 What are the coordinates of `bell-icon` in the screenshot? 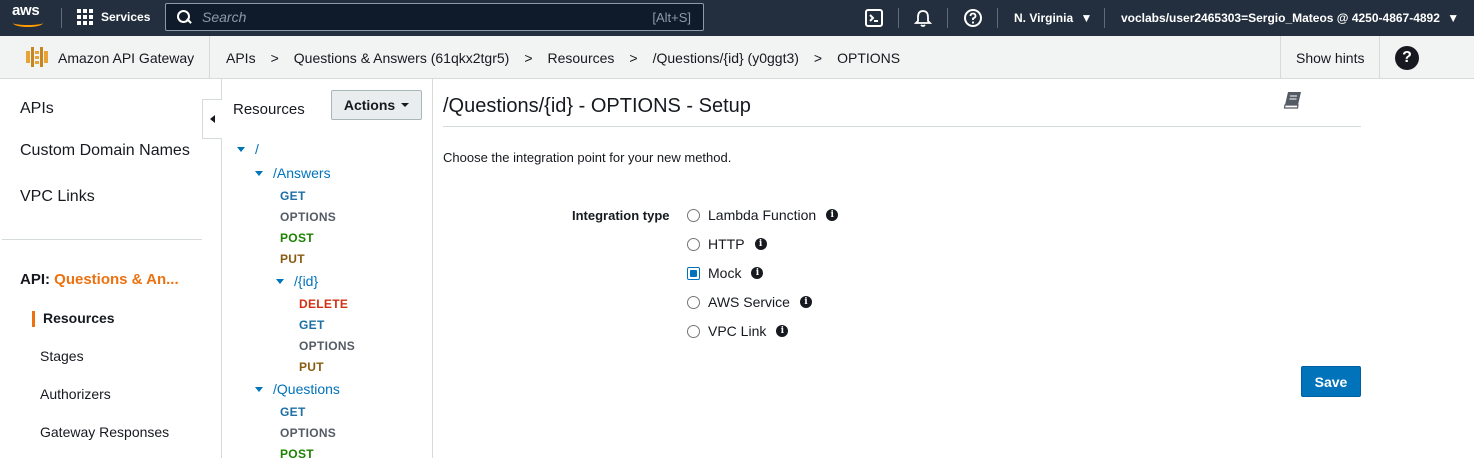 It's located at (923, 18).